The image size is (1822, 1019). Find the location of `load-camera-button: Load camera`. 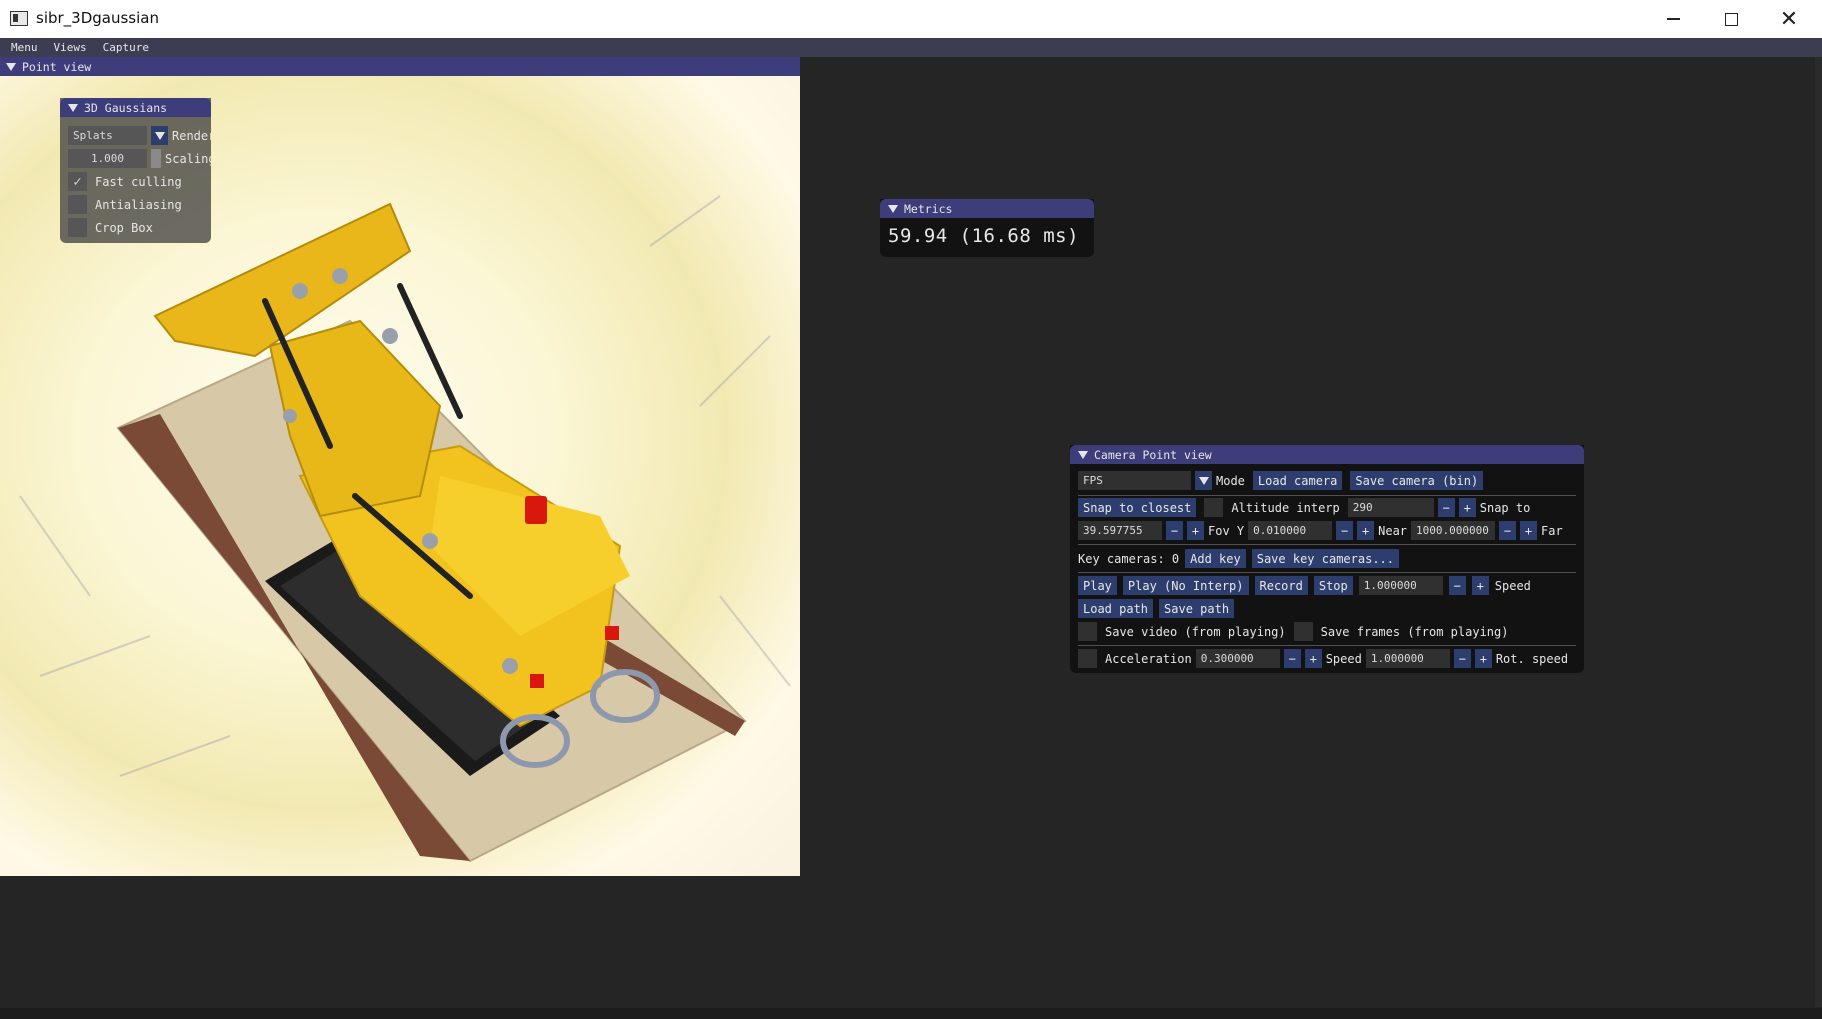

load-camera-button: Load camera is located at coordinates (1297, 480).